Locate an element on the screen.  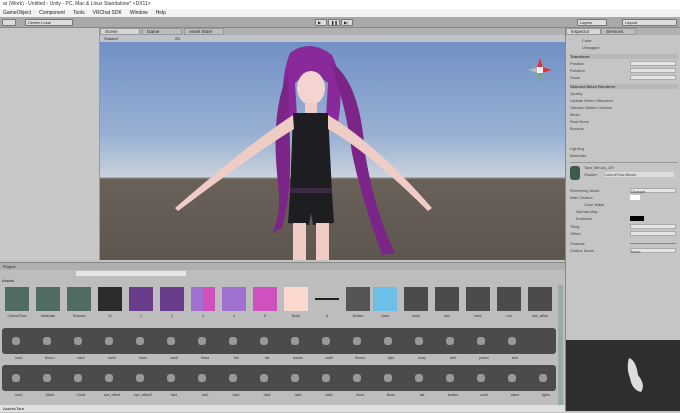
asset-item: hair2 is located at coordinates (478, 302).